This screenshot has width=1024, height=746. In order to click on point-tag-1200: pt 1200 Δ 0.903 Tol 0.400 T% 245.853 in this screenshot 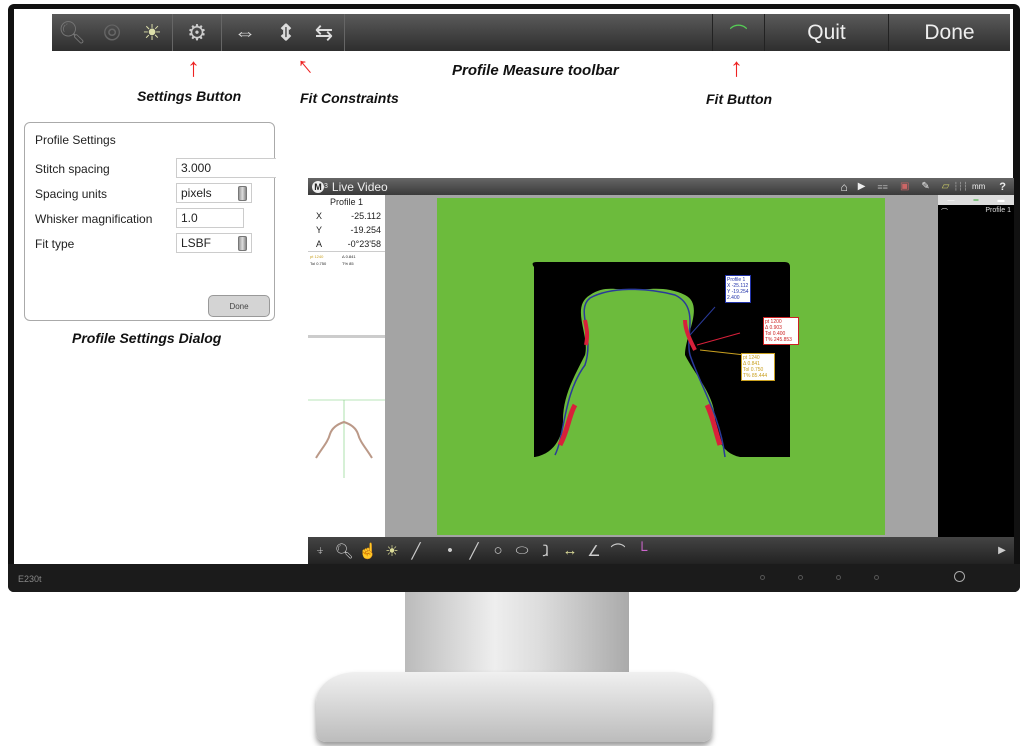, I will do `click(781, 331)`.